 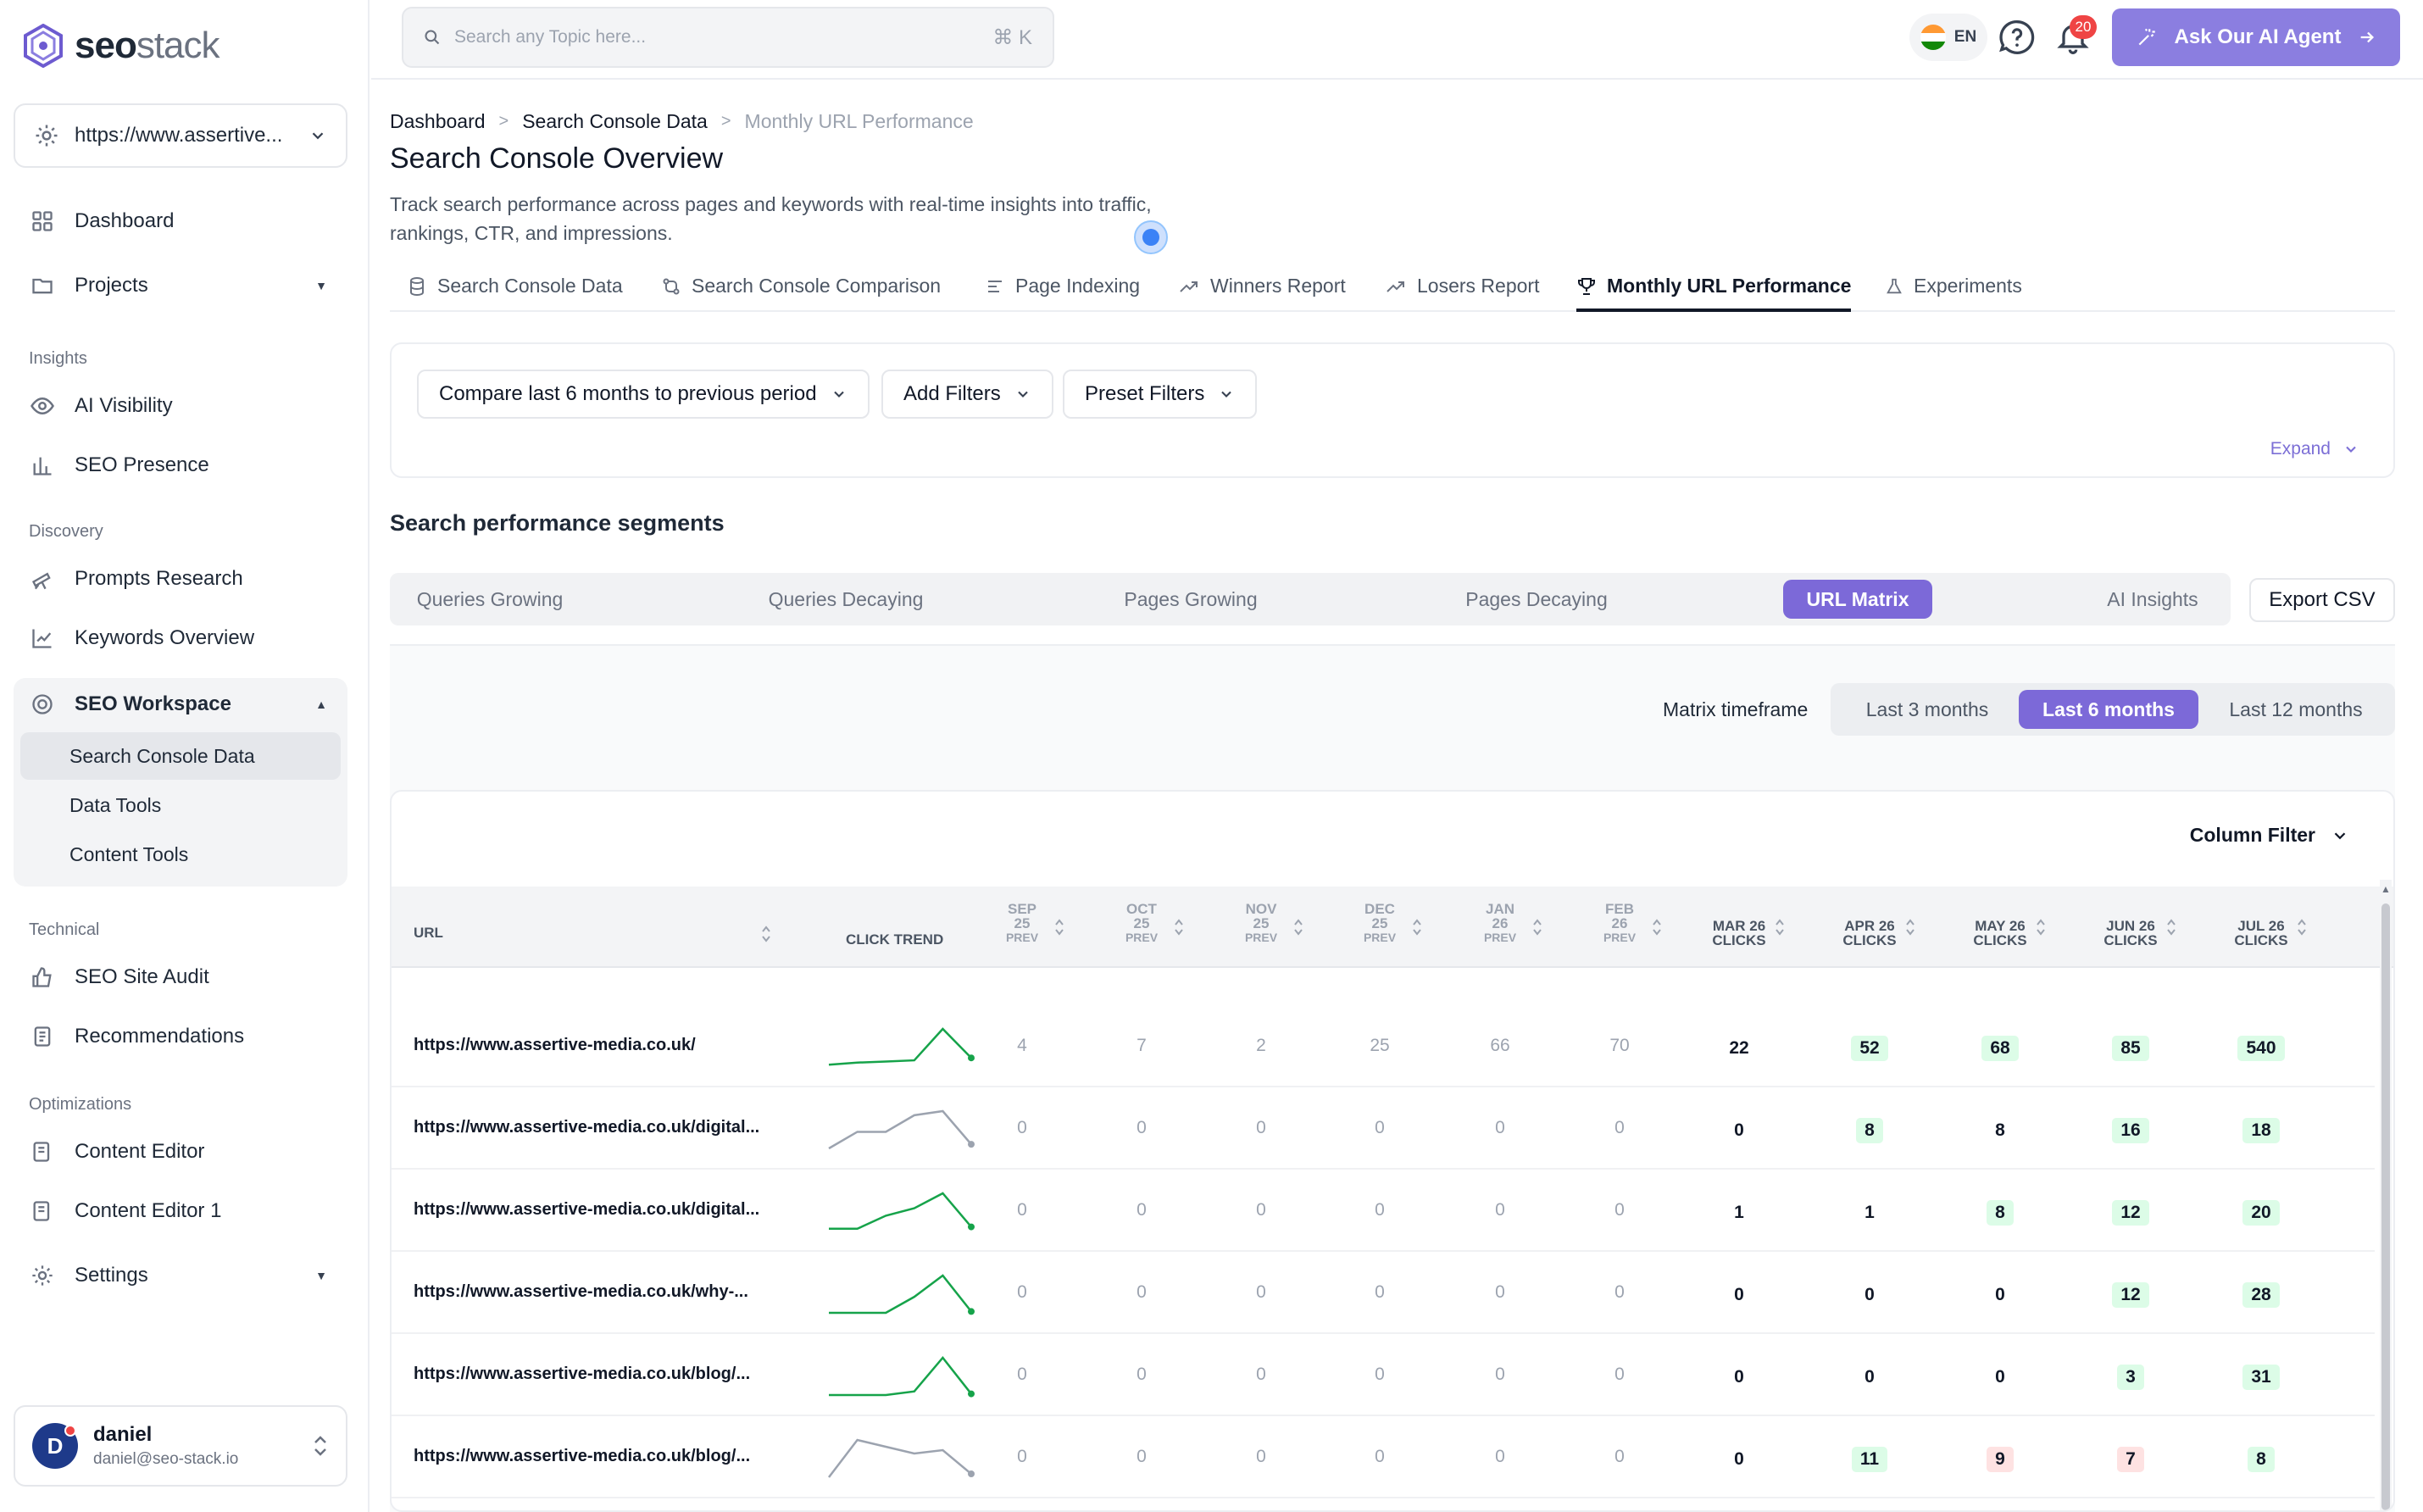 I want to click on scrollbar-thumb, so click(x=2385, y=1206).